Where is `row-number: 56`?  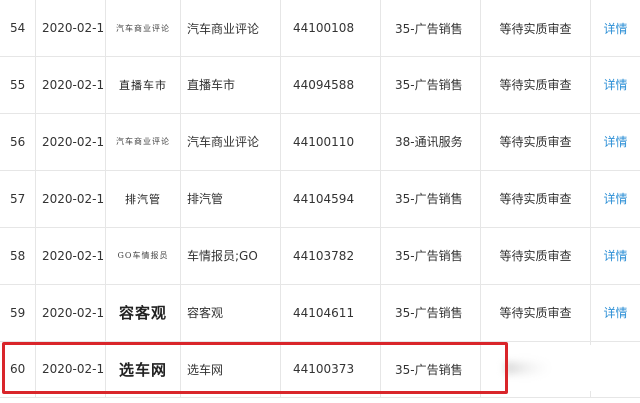 row-number: 56 is located at coordinates (18, 141).